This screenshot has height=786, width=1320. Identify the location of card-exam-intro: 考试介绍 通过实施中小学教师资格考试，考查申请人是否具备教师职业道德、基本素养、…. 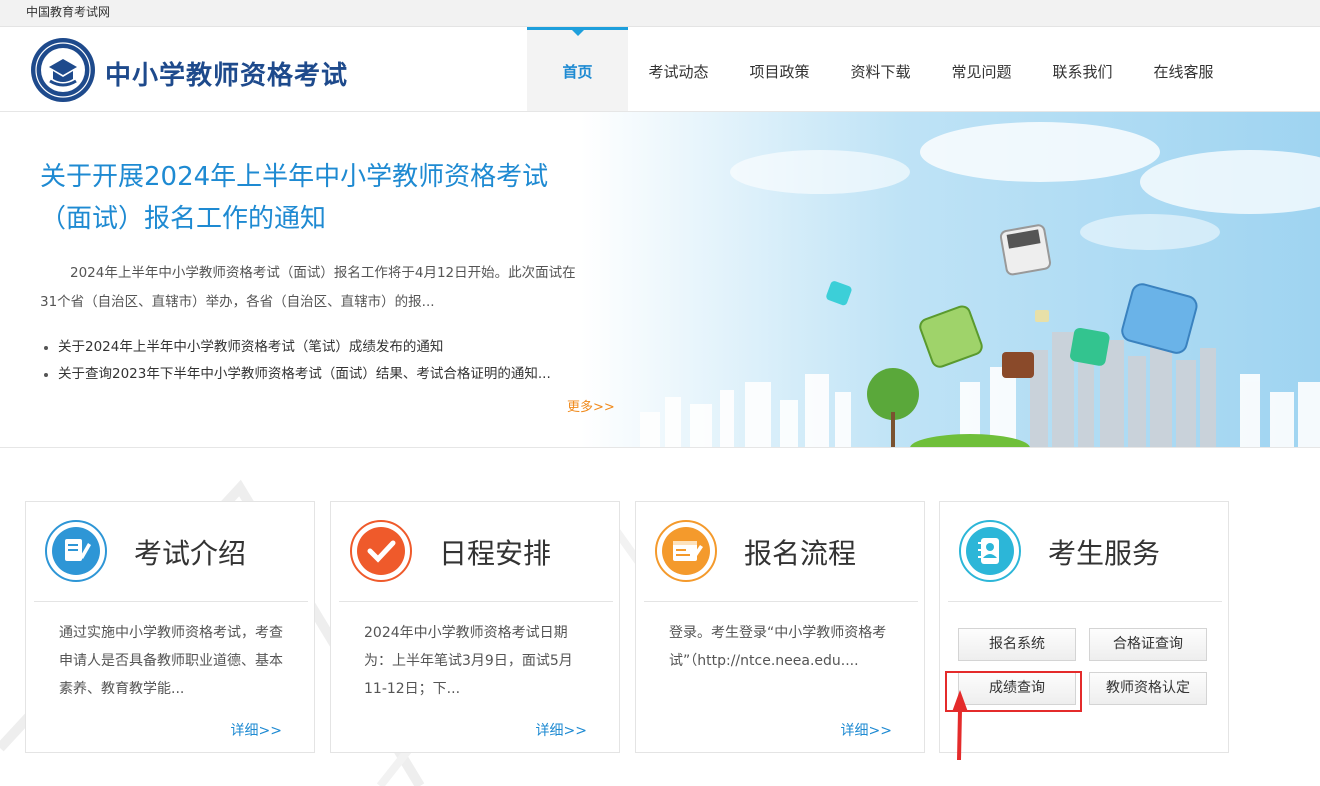
(170, 627).